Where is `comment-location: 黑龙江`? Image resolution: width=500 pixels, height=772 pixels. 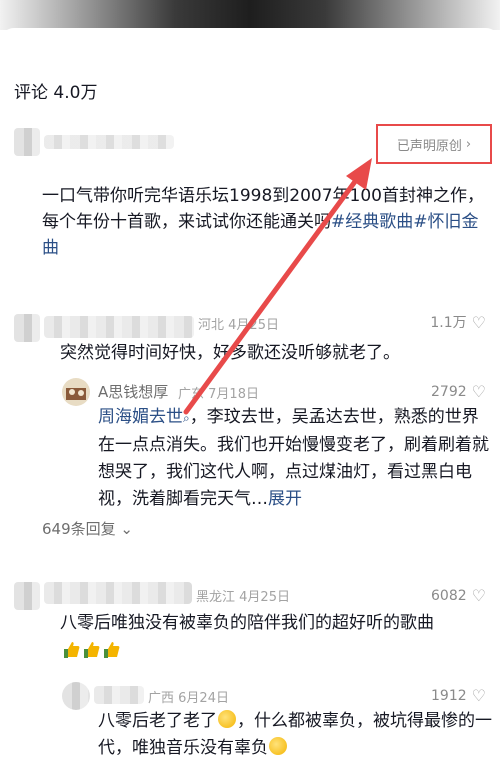 comment-location: 黑龙江 is located at coordinates (216, 597).